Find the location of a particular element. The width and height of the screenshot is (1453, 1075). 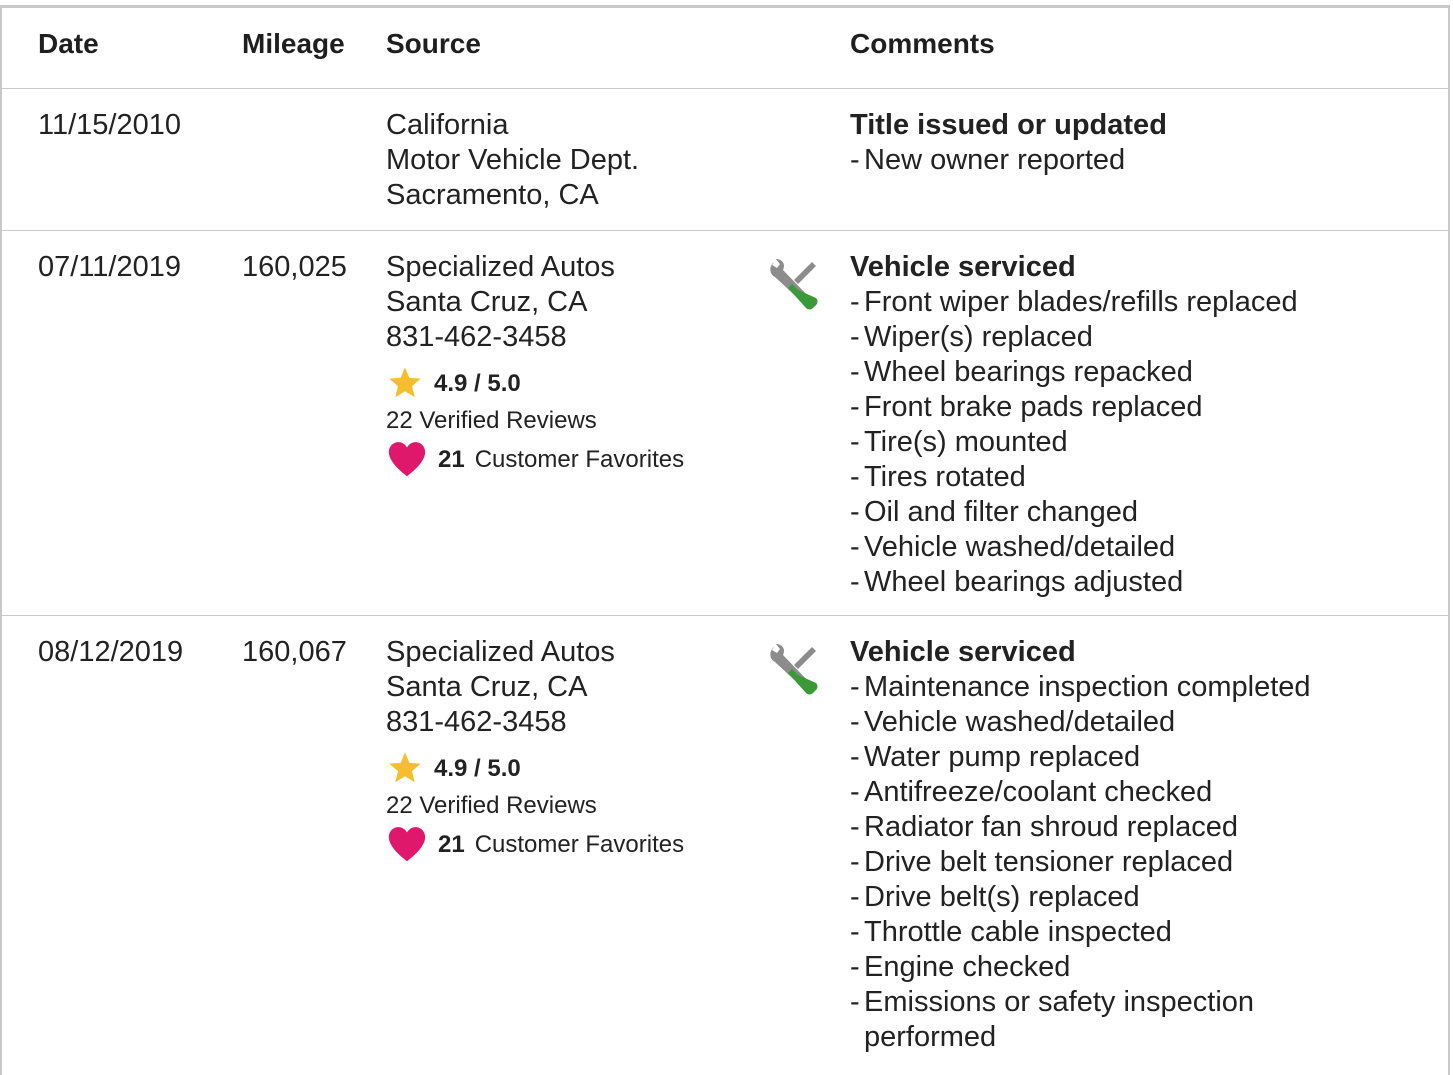

comment-item: - Maintenance inspection completed is located at coordinates (1080, 687).